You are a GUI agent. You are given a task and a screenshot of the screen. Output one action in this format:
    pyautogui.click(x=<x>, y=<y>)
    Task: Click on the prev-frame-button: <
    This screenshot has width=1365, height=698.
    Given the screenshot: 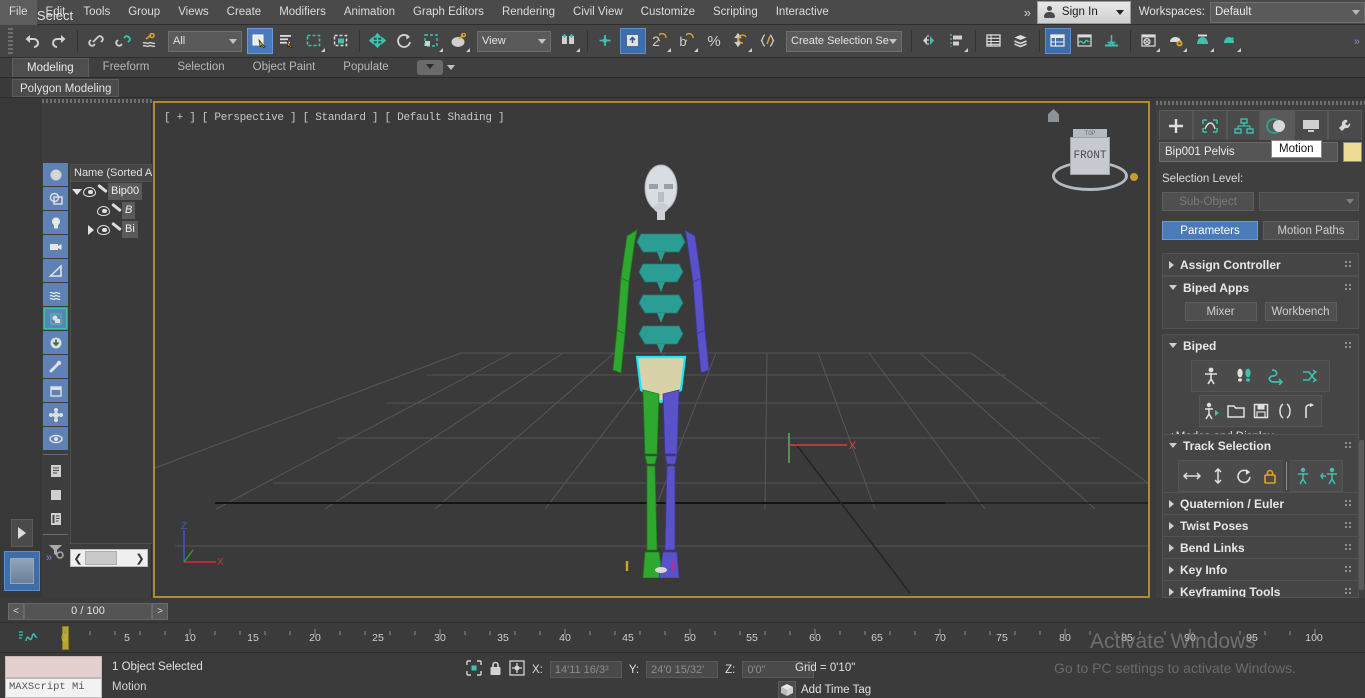 What is the action you would take?
    pyautogui.click(x=16, y=611)
    